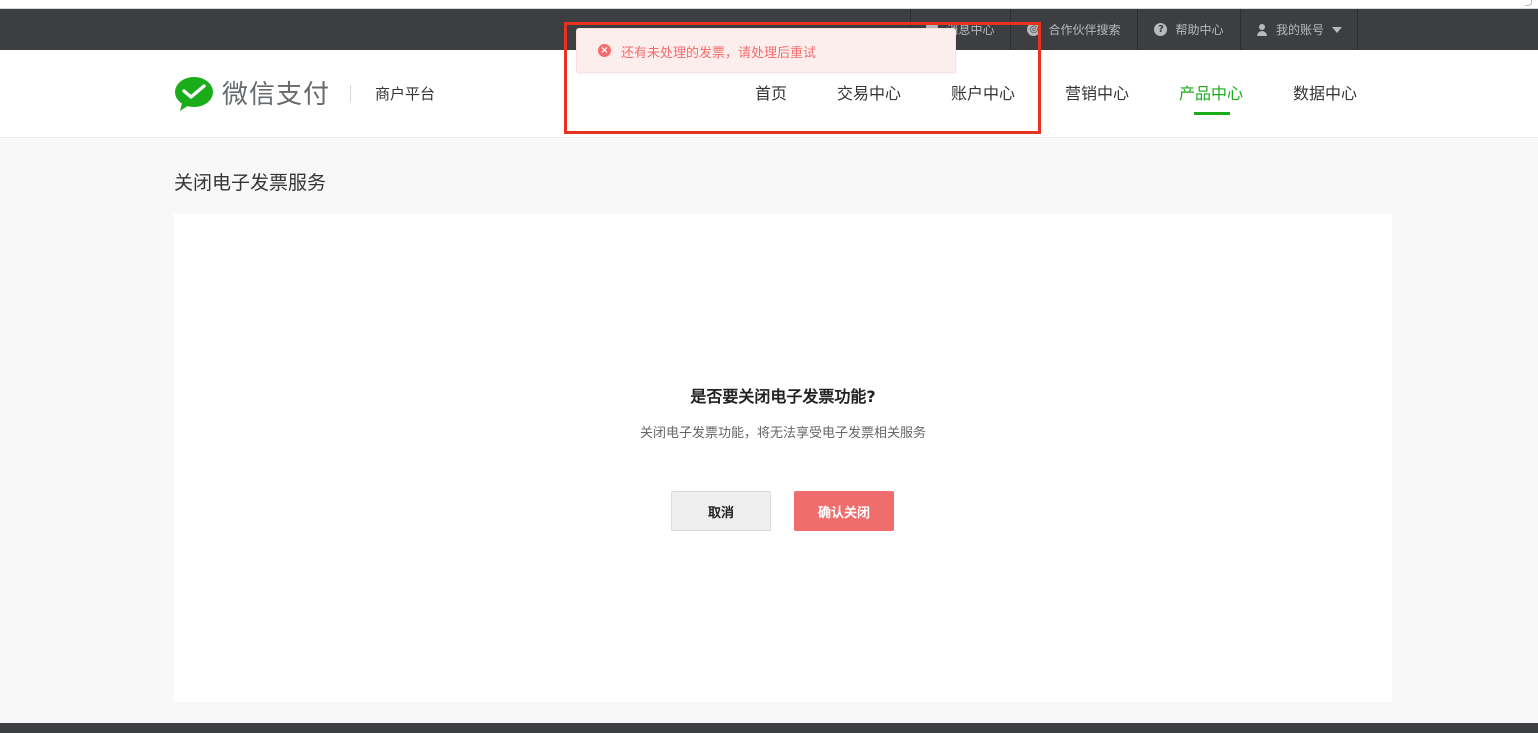  What do you see at coordinates (769, 728) in the screenshot?
I see `footer-bar` at bounding box center [769, 728].